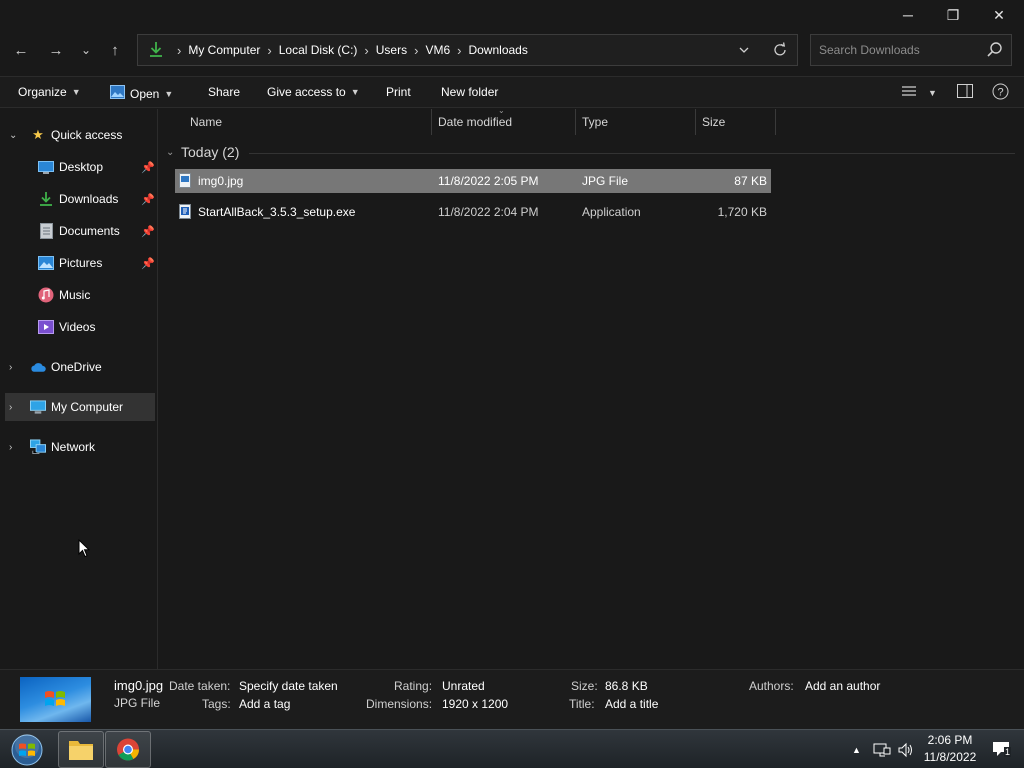  Describe the element at coordinates (909, 92) in the screenshot. I see `details-view-icon` at that location.